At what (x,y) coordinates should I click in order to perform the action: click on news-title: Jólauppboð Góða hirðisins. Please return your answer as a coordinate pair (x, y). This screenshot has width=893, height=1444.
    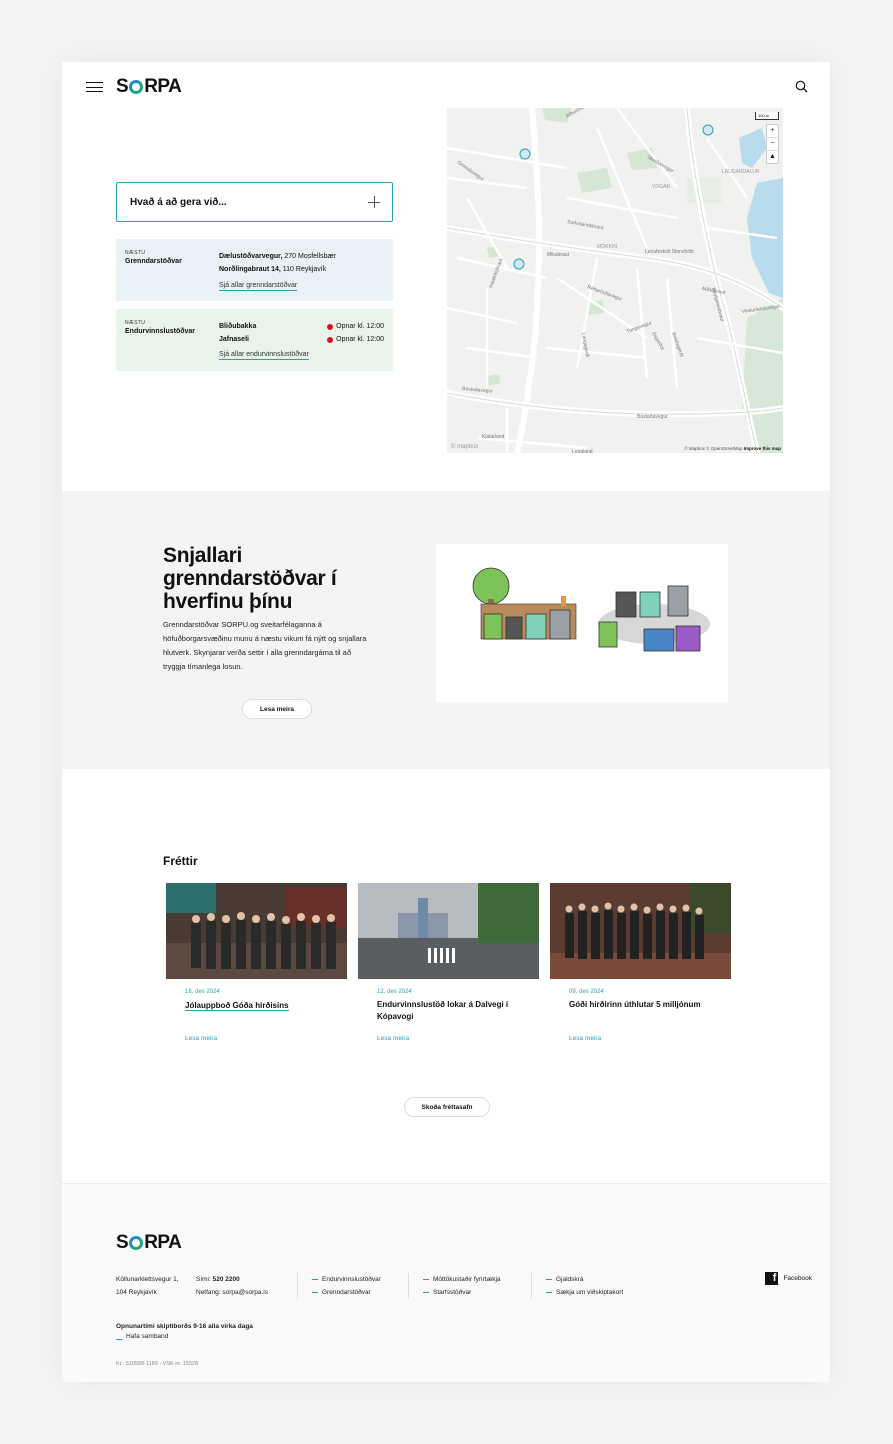
    Looking at the image, I should click on (237, 1006).